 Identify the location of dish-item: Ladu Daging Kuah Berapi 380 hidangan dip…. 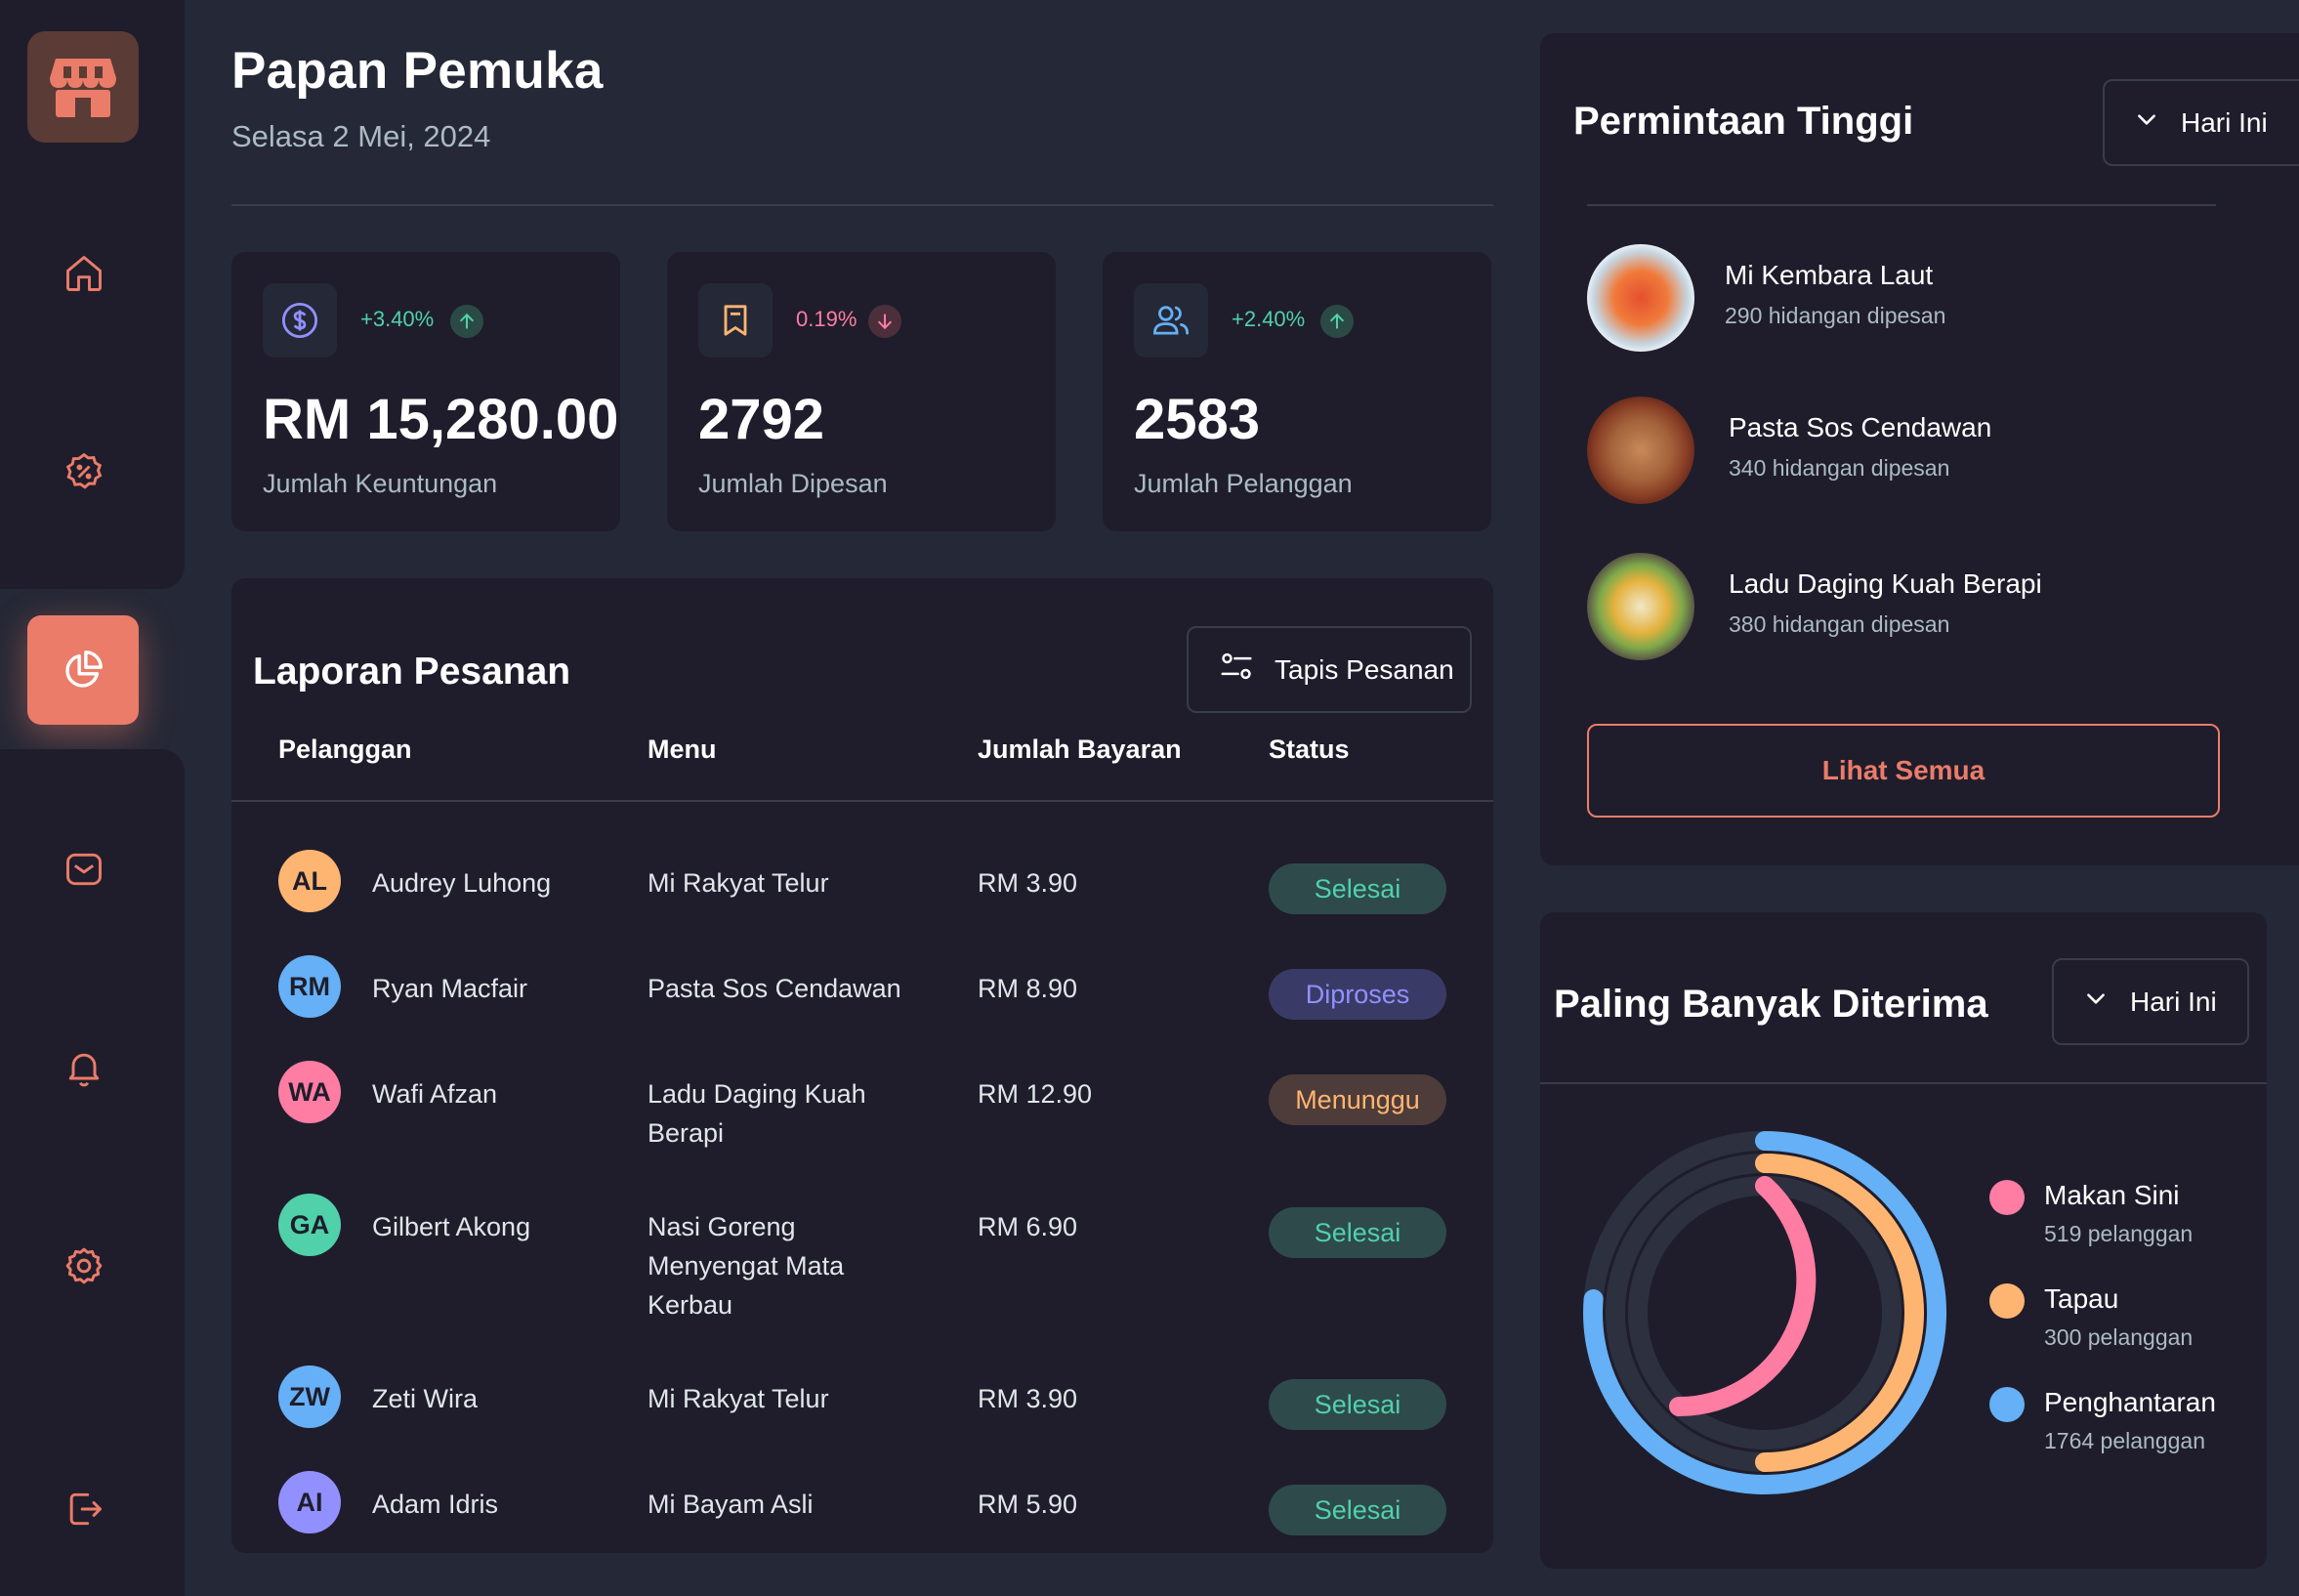
(1880, 606).